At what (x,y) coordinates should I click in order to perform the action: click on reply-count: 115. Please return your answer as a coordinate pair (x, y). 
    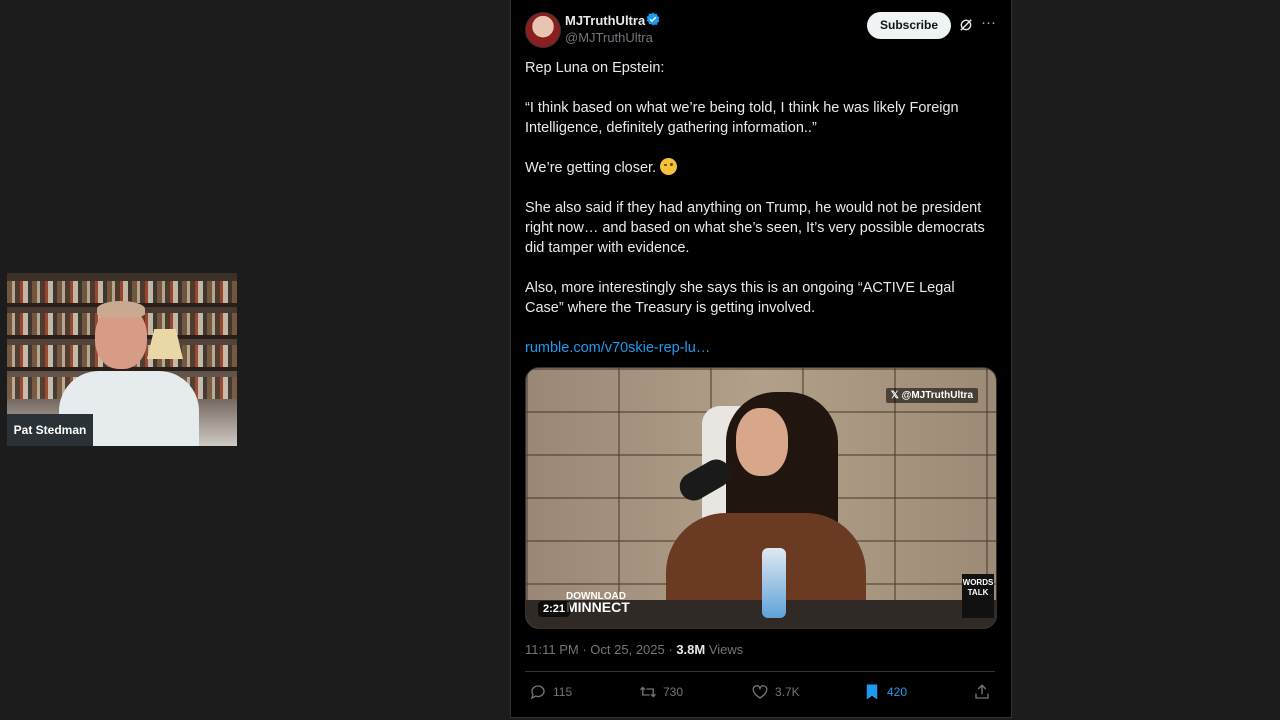
    Looking at the image, I should click on (563, 692).